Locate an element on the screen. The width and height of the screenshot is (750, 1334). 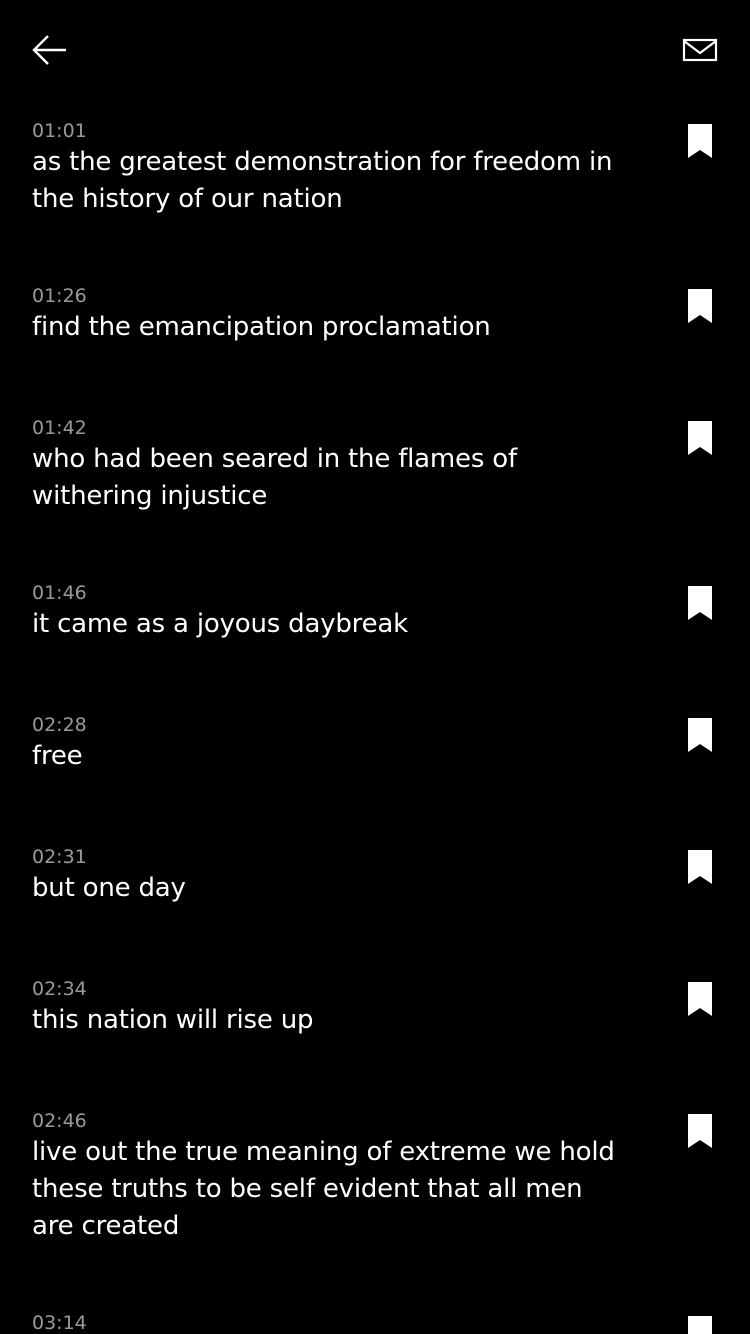
timestamp: 01:46 is located at coordinates (59, 593).